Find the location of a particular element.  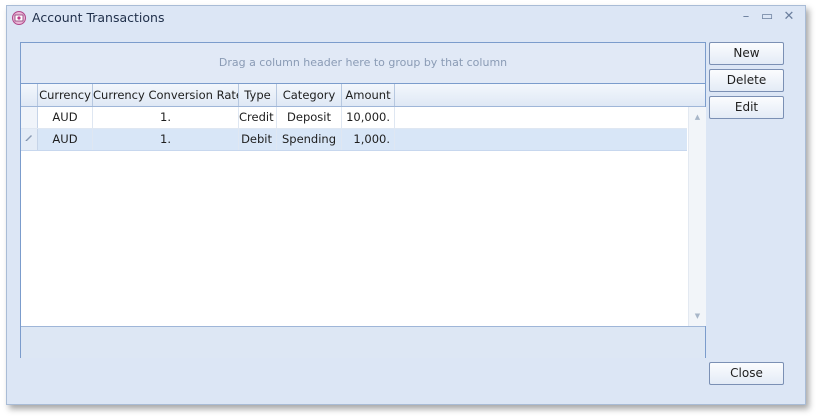

column-header-conversion-rate: Currency Conversion Rate is located at coordinates (166, 95).